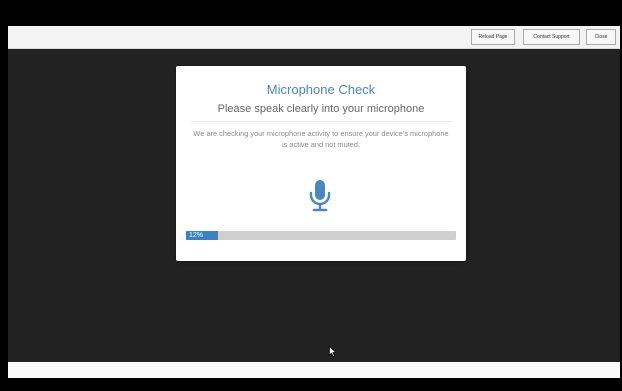 The image size is (622, 391). Describe the element at coordinates (493, 37) in the screenshot. I see `reload-page-button: Reload Page` at that location.